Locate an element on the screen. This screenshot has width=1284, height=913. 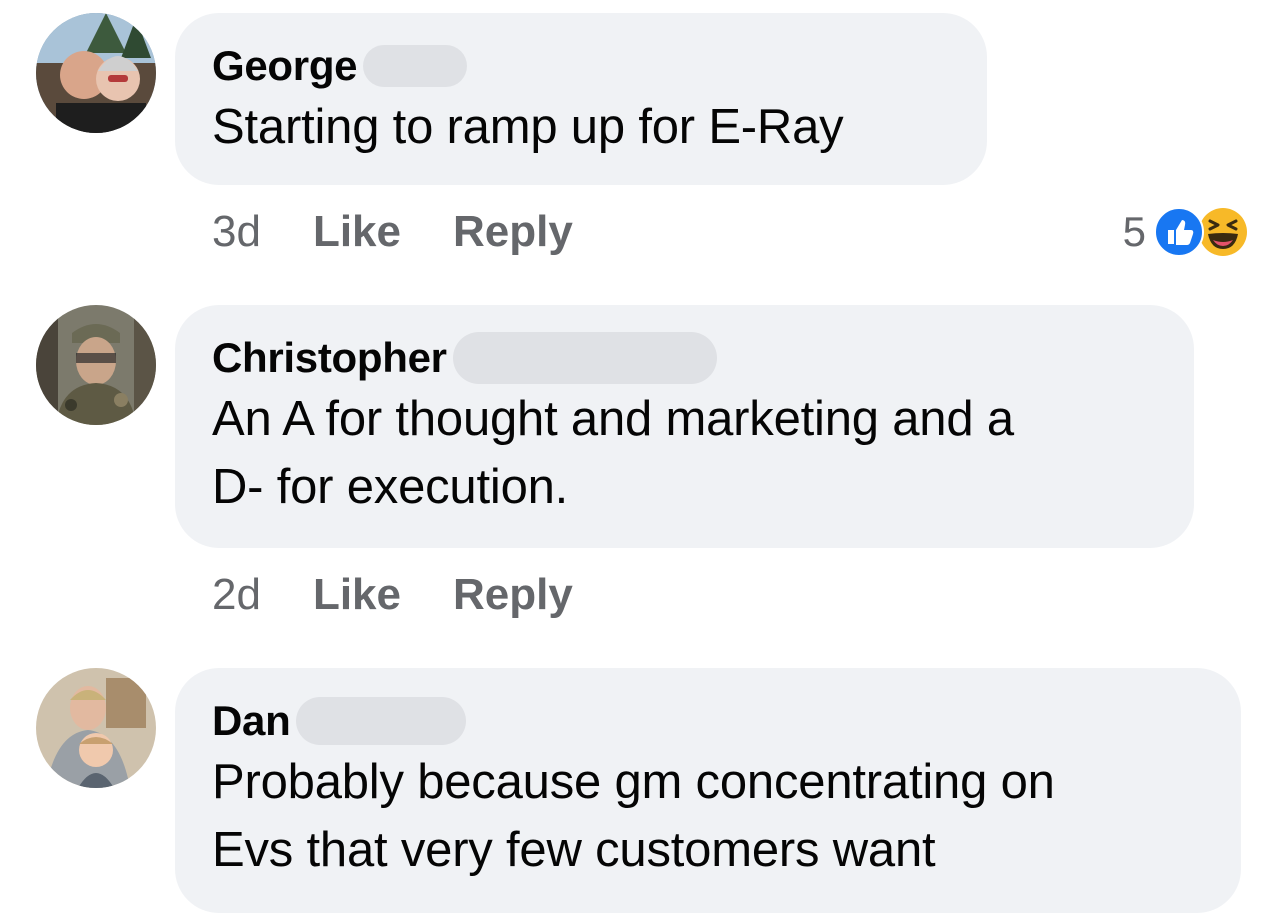
comment-text: Starting to ramp up for E-Ray is located at coordinates (528, 127).